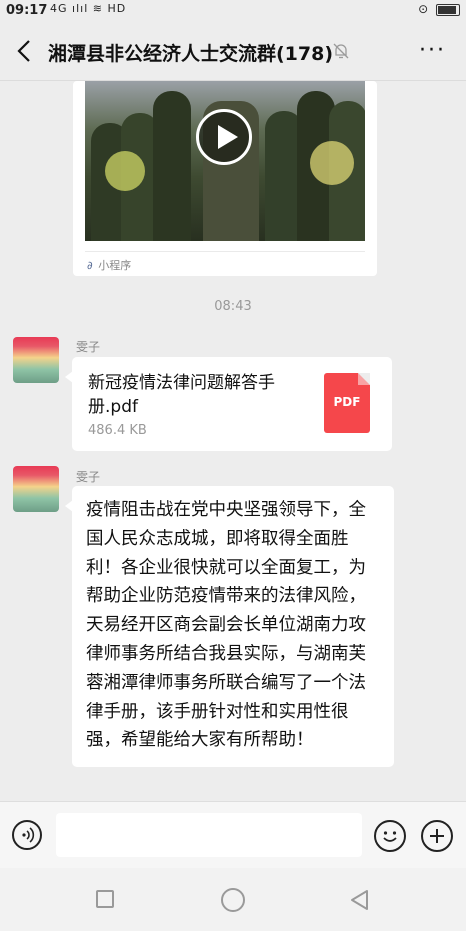  Describe the element at coordinates (209, 835) in the screenshot. I see `message-input` at that location.